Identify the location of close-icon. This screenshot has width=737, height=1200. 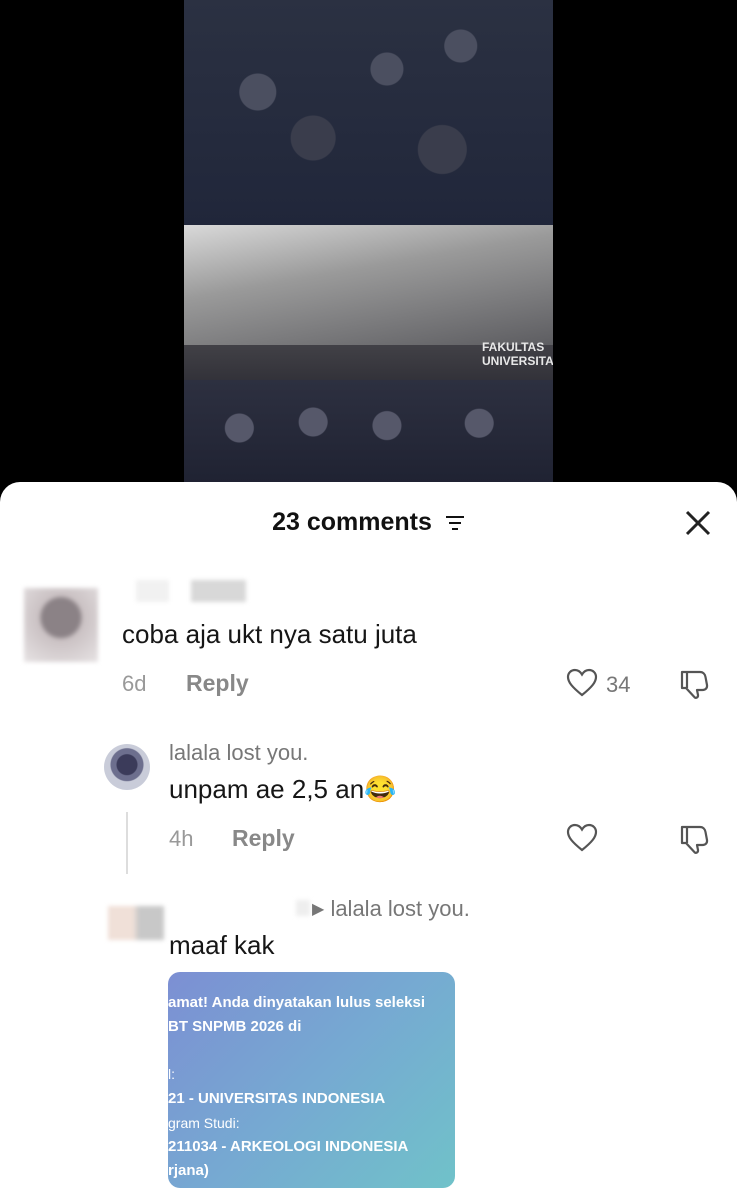
(698, 523).